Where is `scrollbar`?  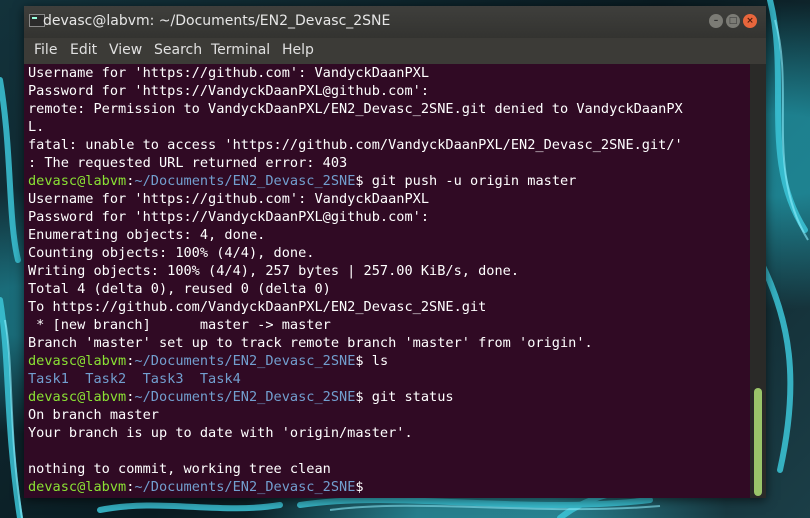
scrollbar is located at coordinates (758, 281).